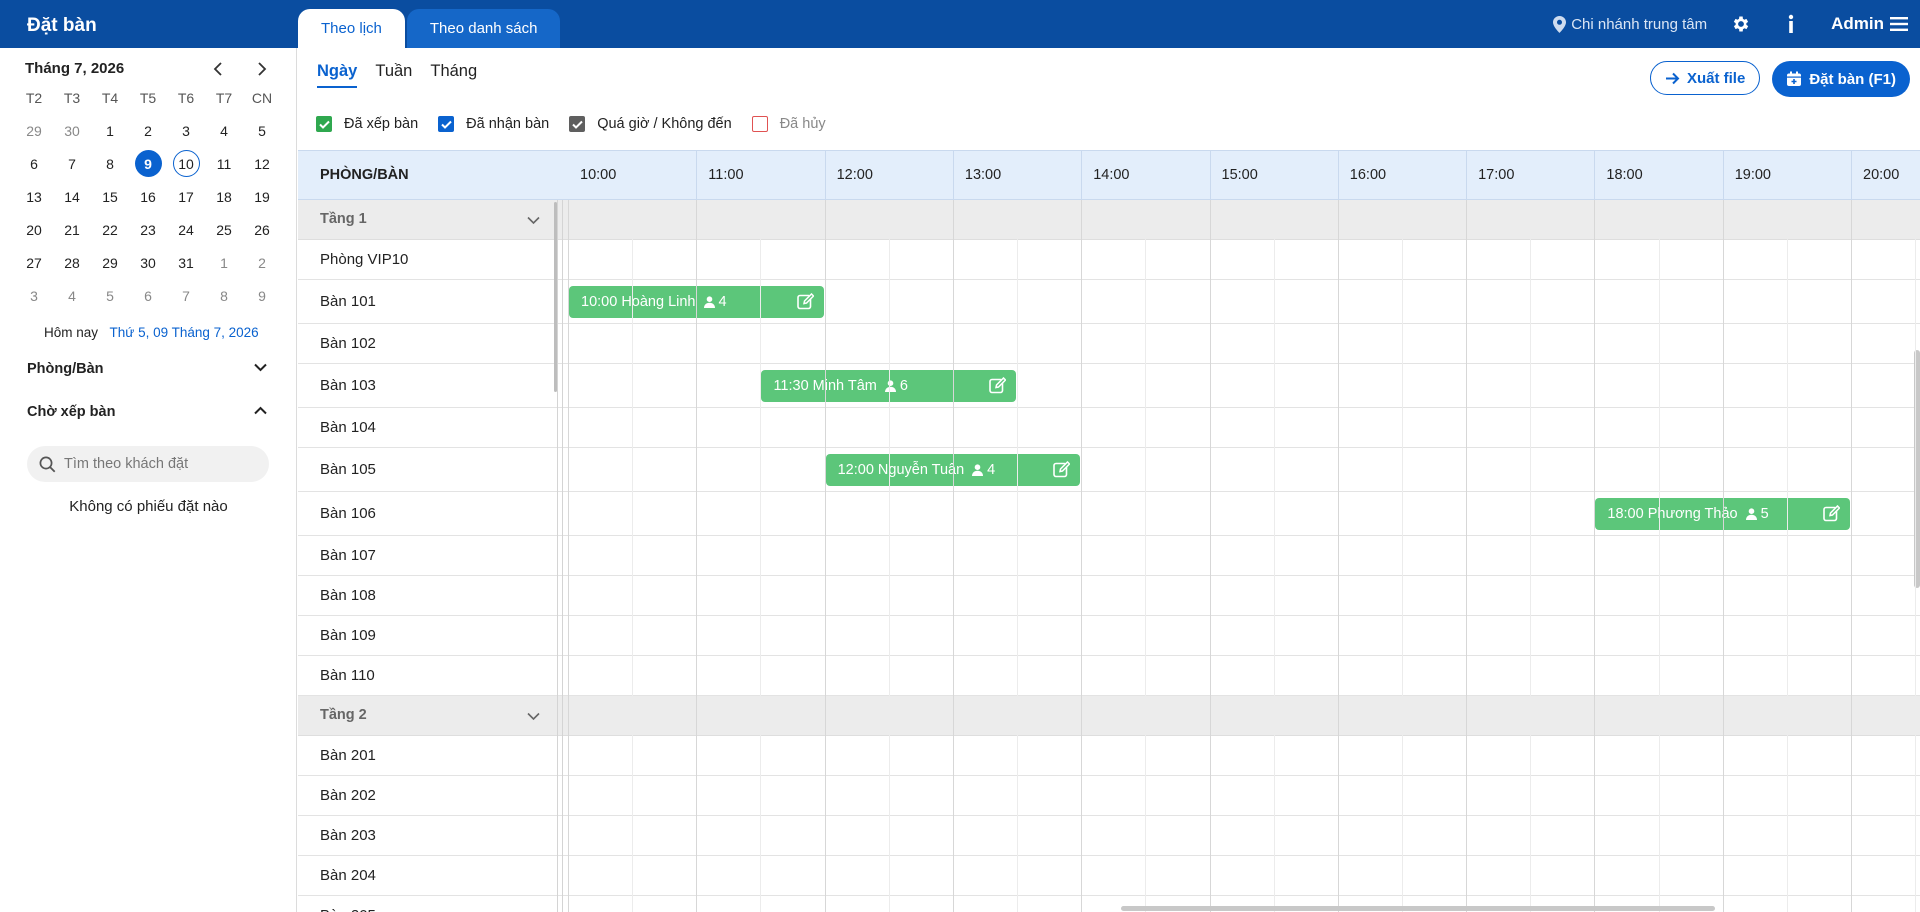 This screenshot has width=1920, height=912. What do you see at coordinates (348, 555) in the screenshot?
I see `table-name: Bàn 107` at bounding box center [348, 555].